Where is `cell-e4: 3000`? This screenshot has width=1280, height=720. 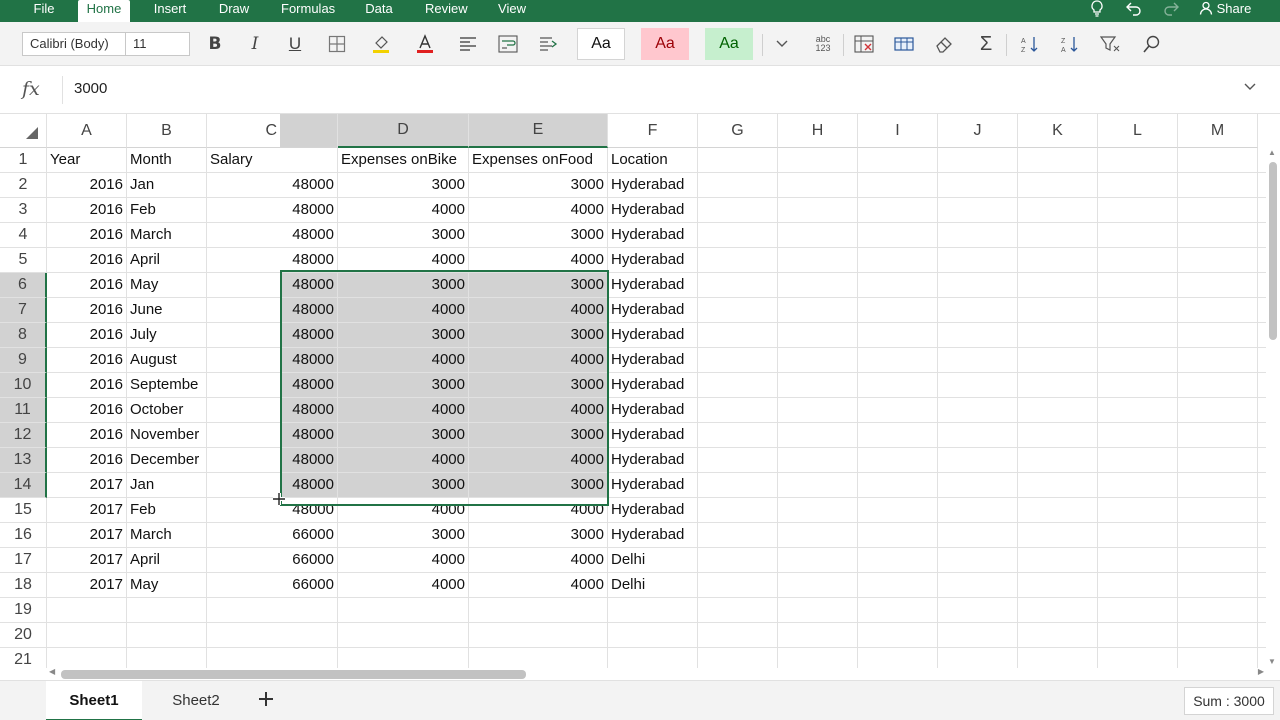 cell-e4: 3000 is located at coordinates (538, 235).